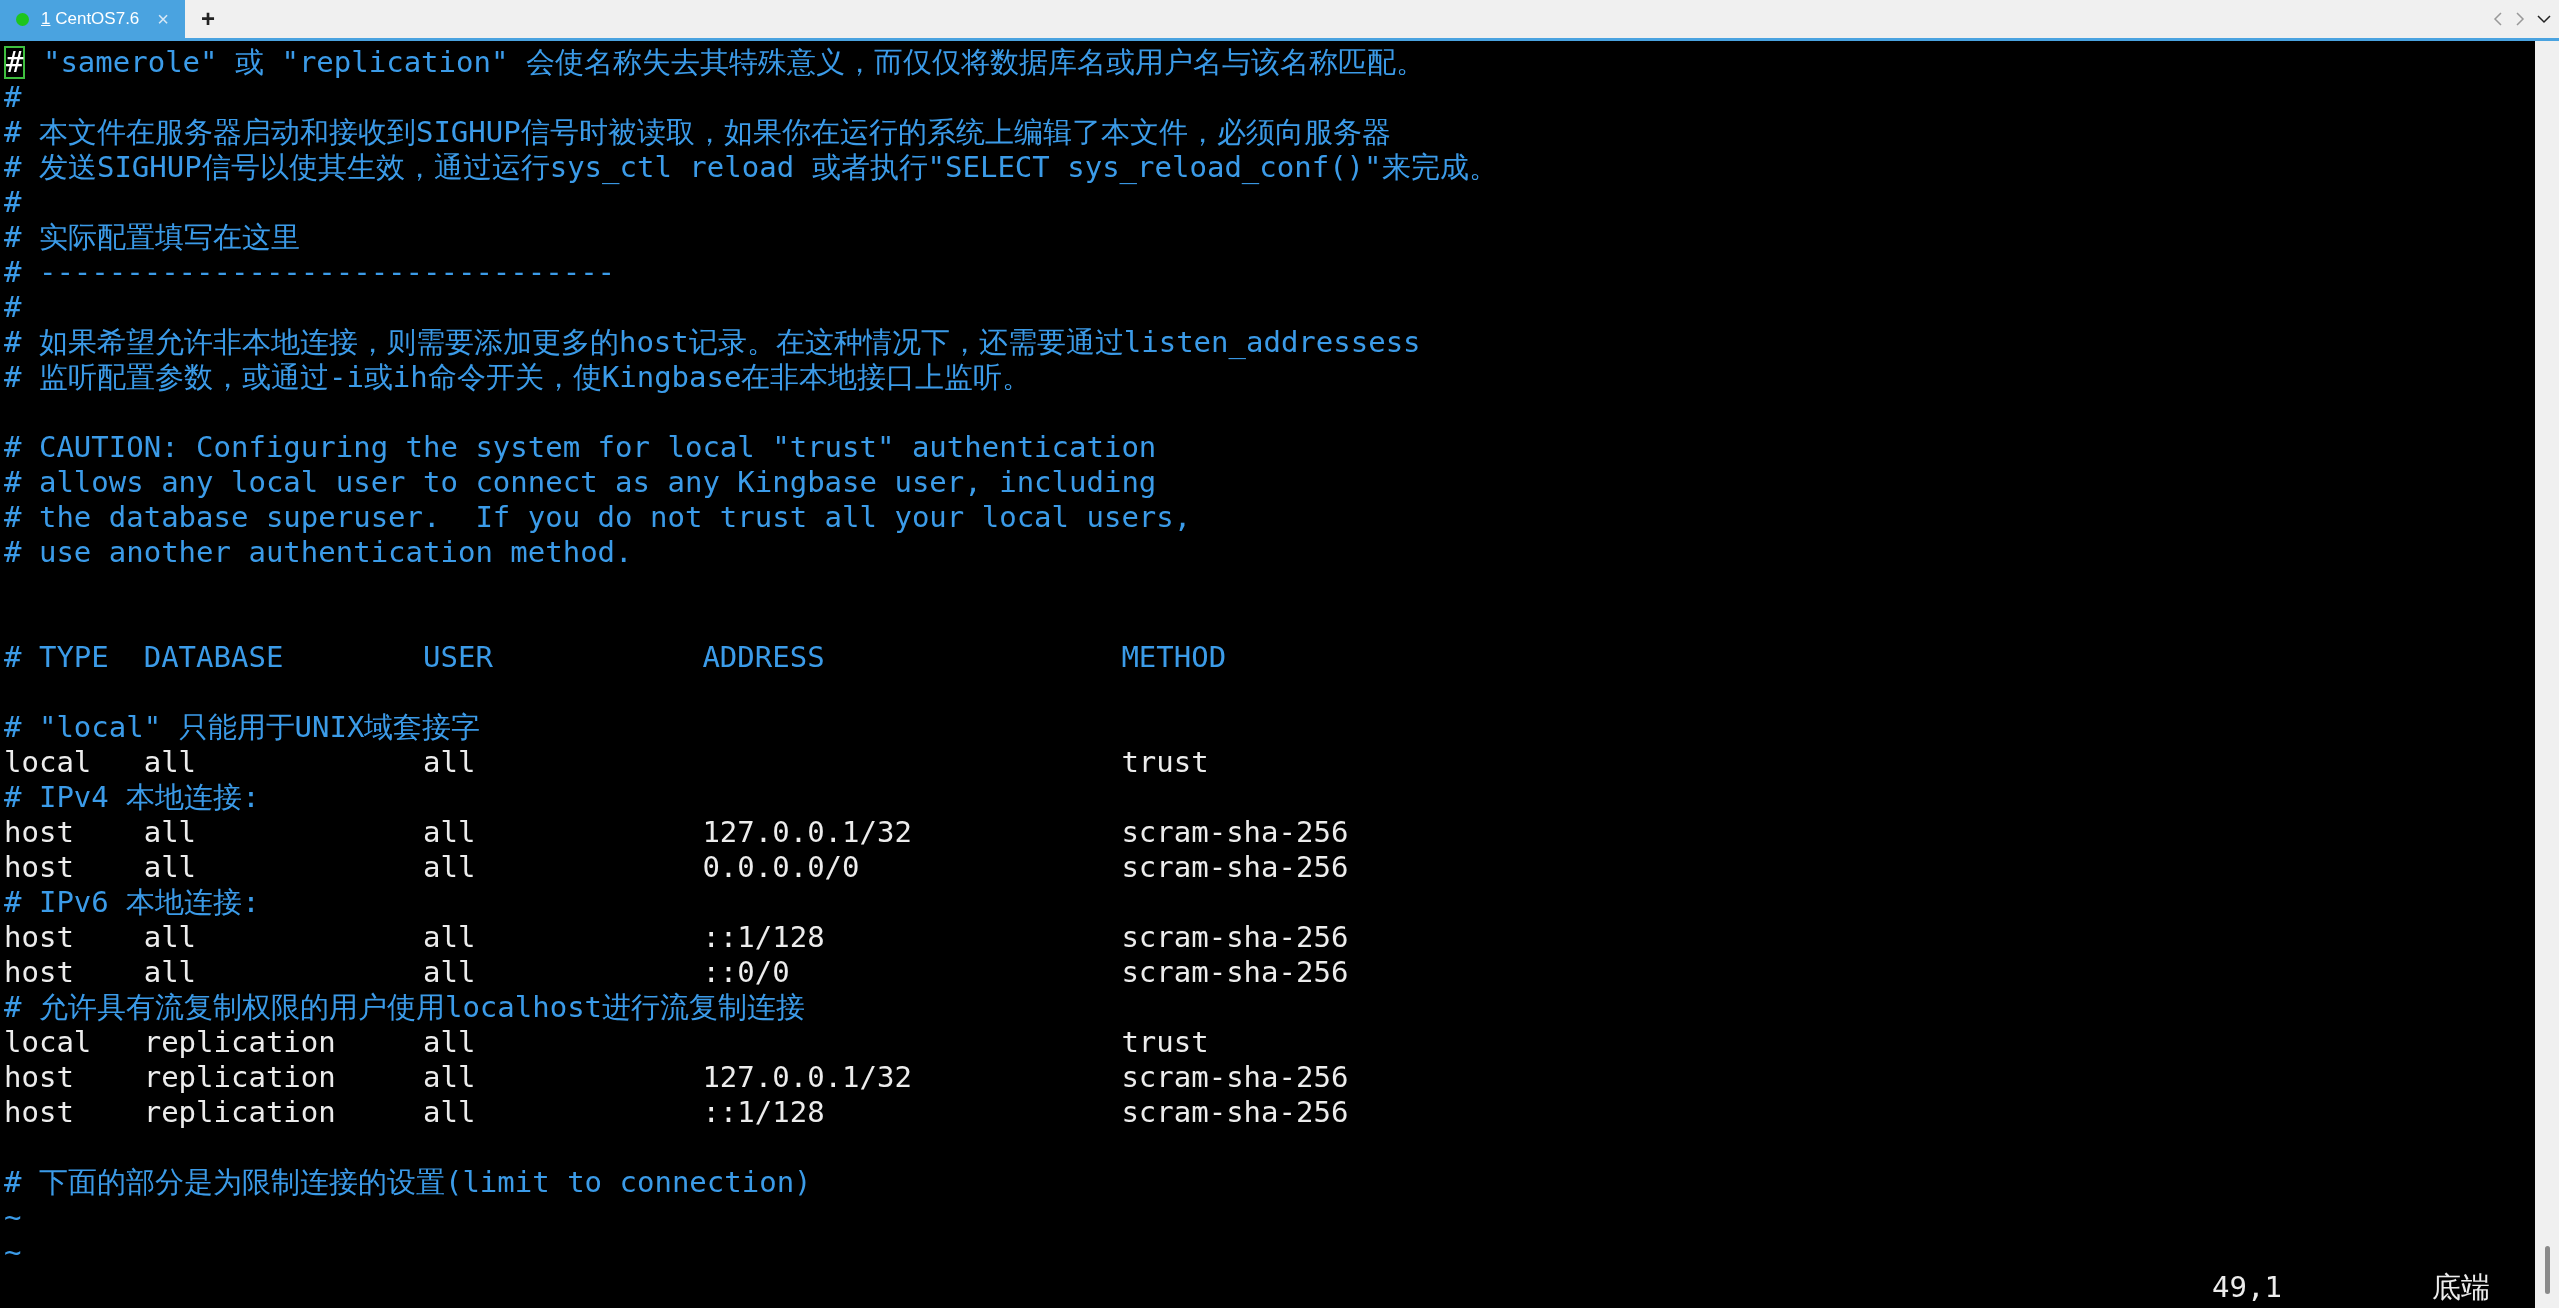  Describe the element at coordinates (163, 19) in the screenshot. I see `close-button: ×` at that location.